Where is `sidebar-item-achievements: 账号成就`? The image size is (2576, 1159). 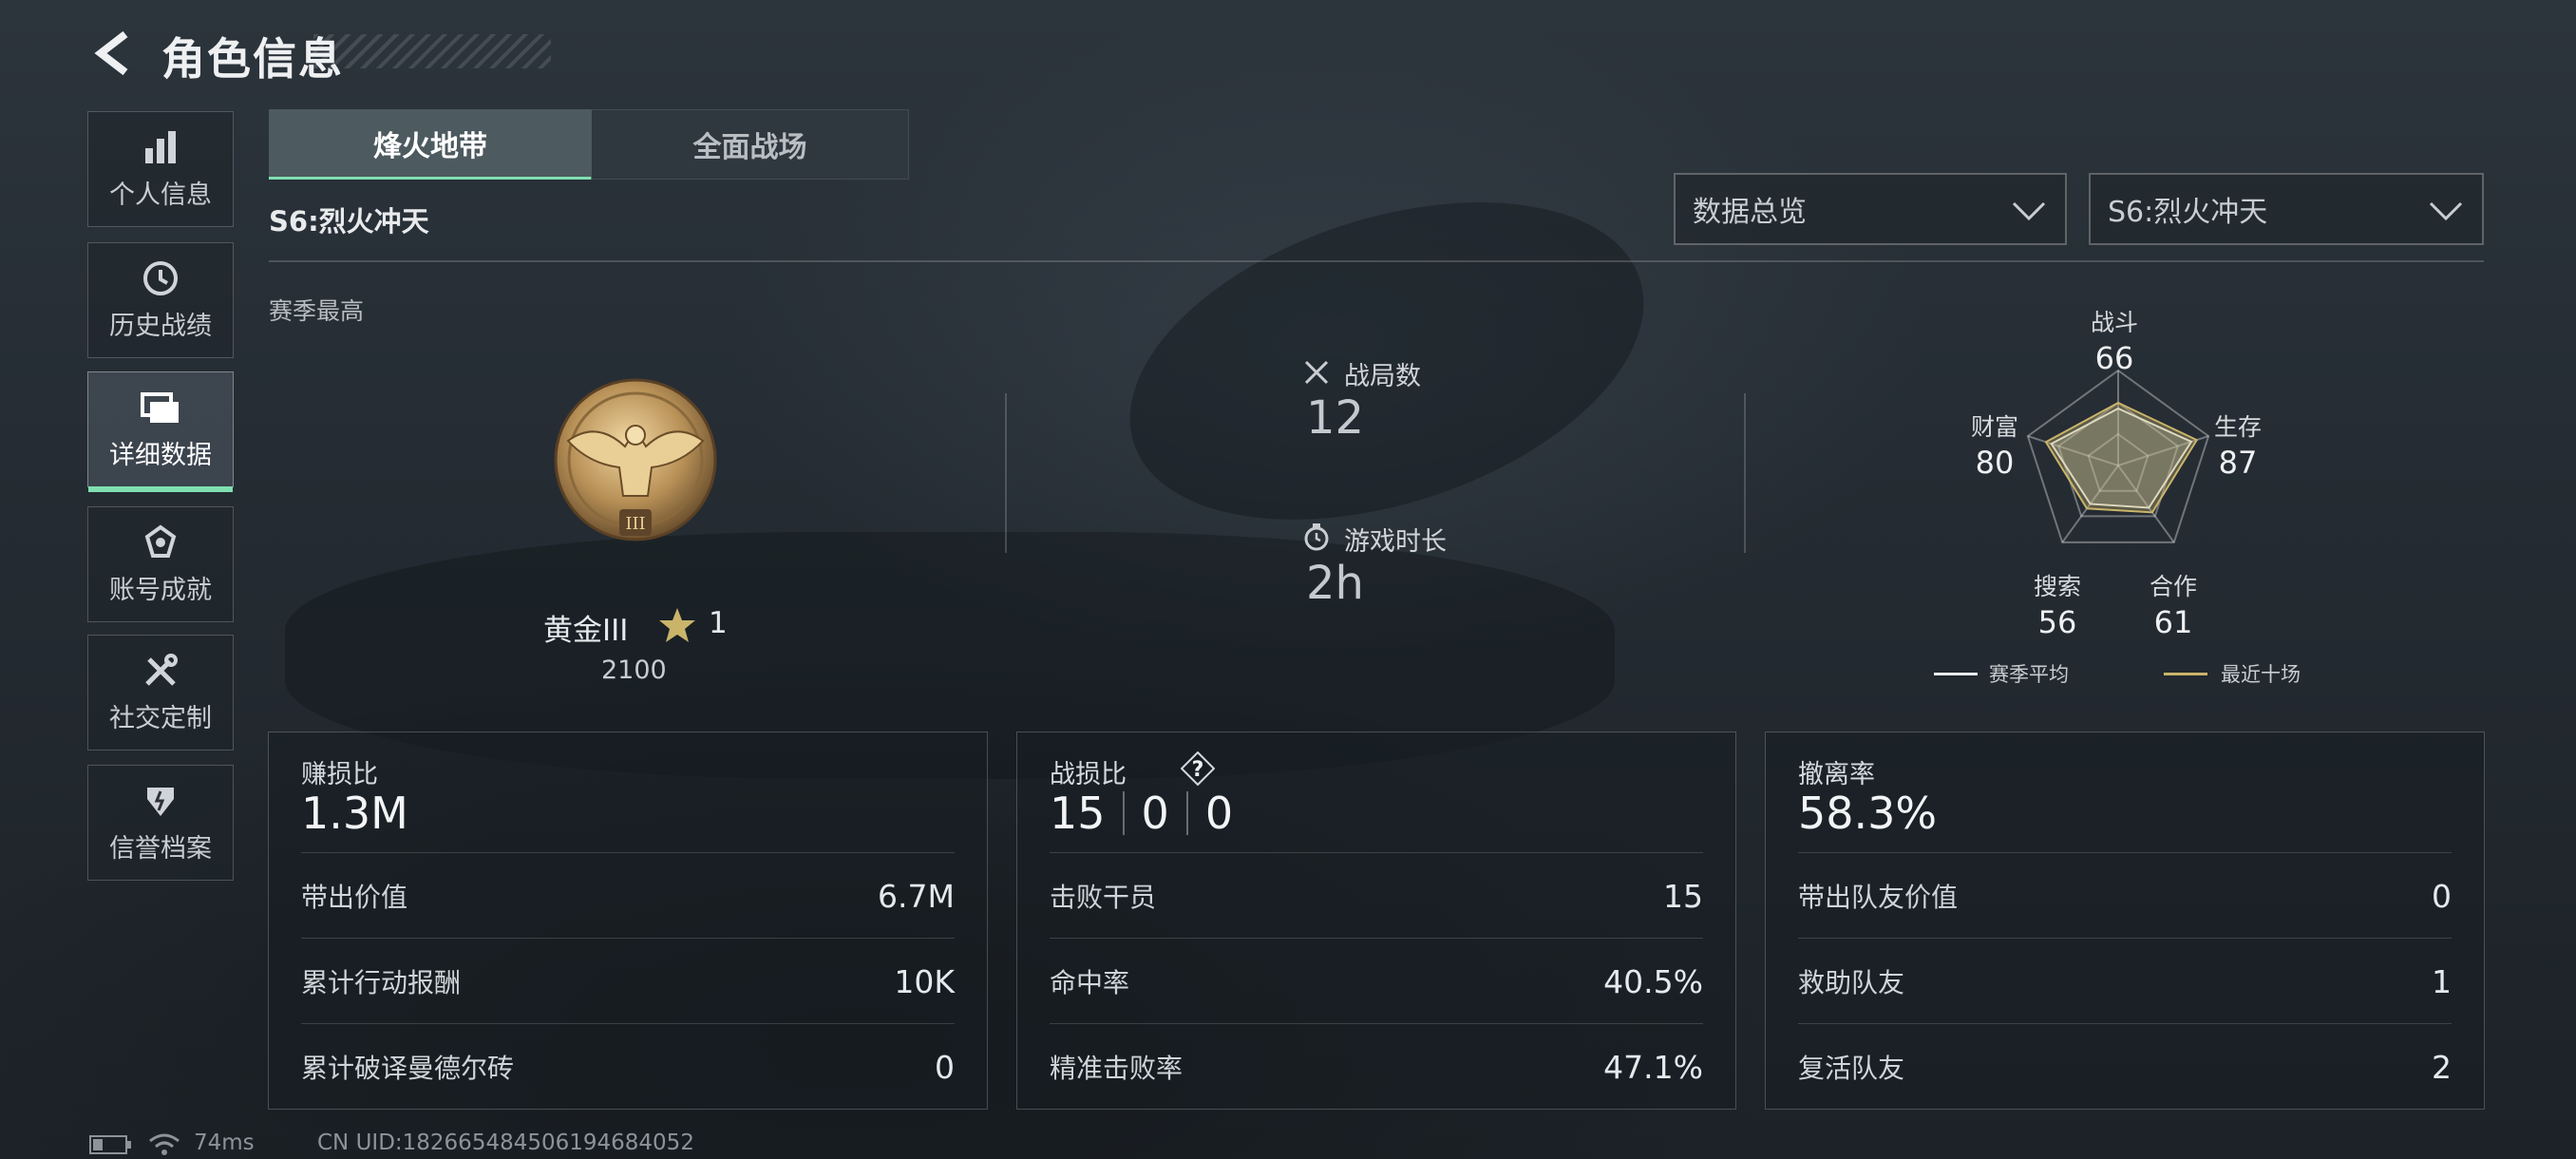
sidebar-item-achievements: 账号成就 is located at coordinates (160, 564).